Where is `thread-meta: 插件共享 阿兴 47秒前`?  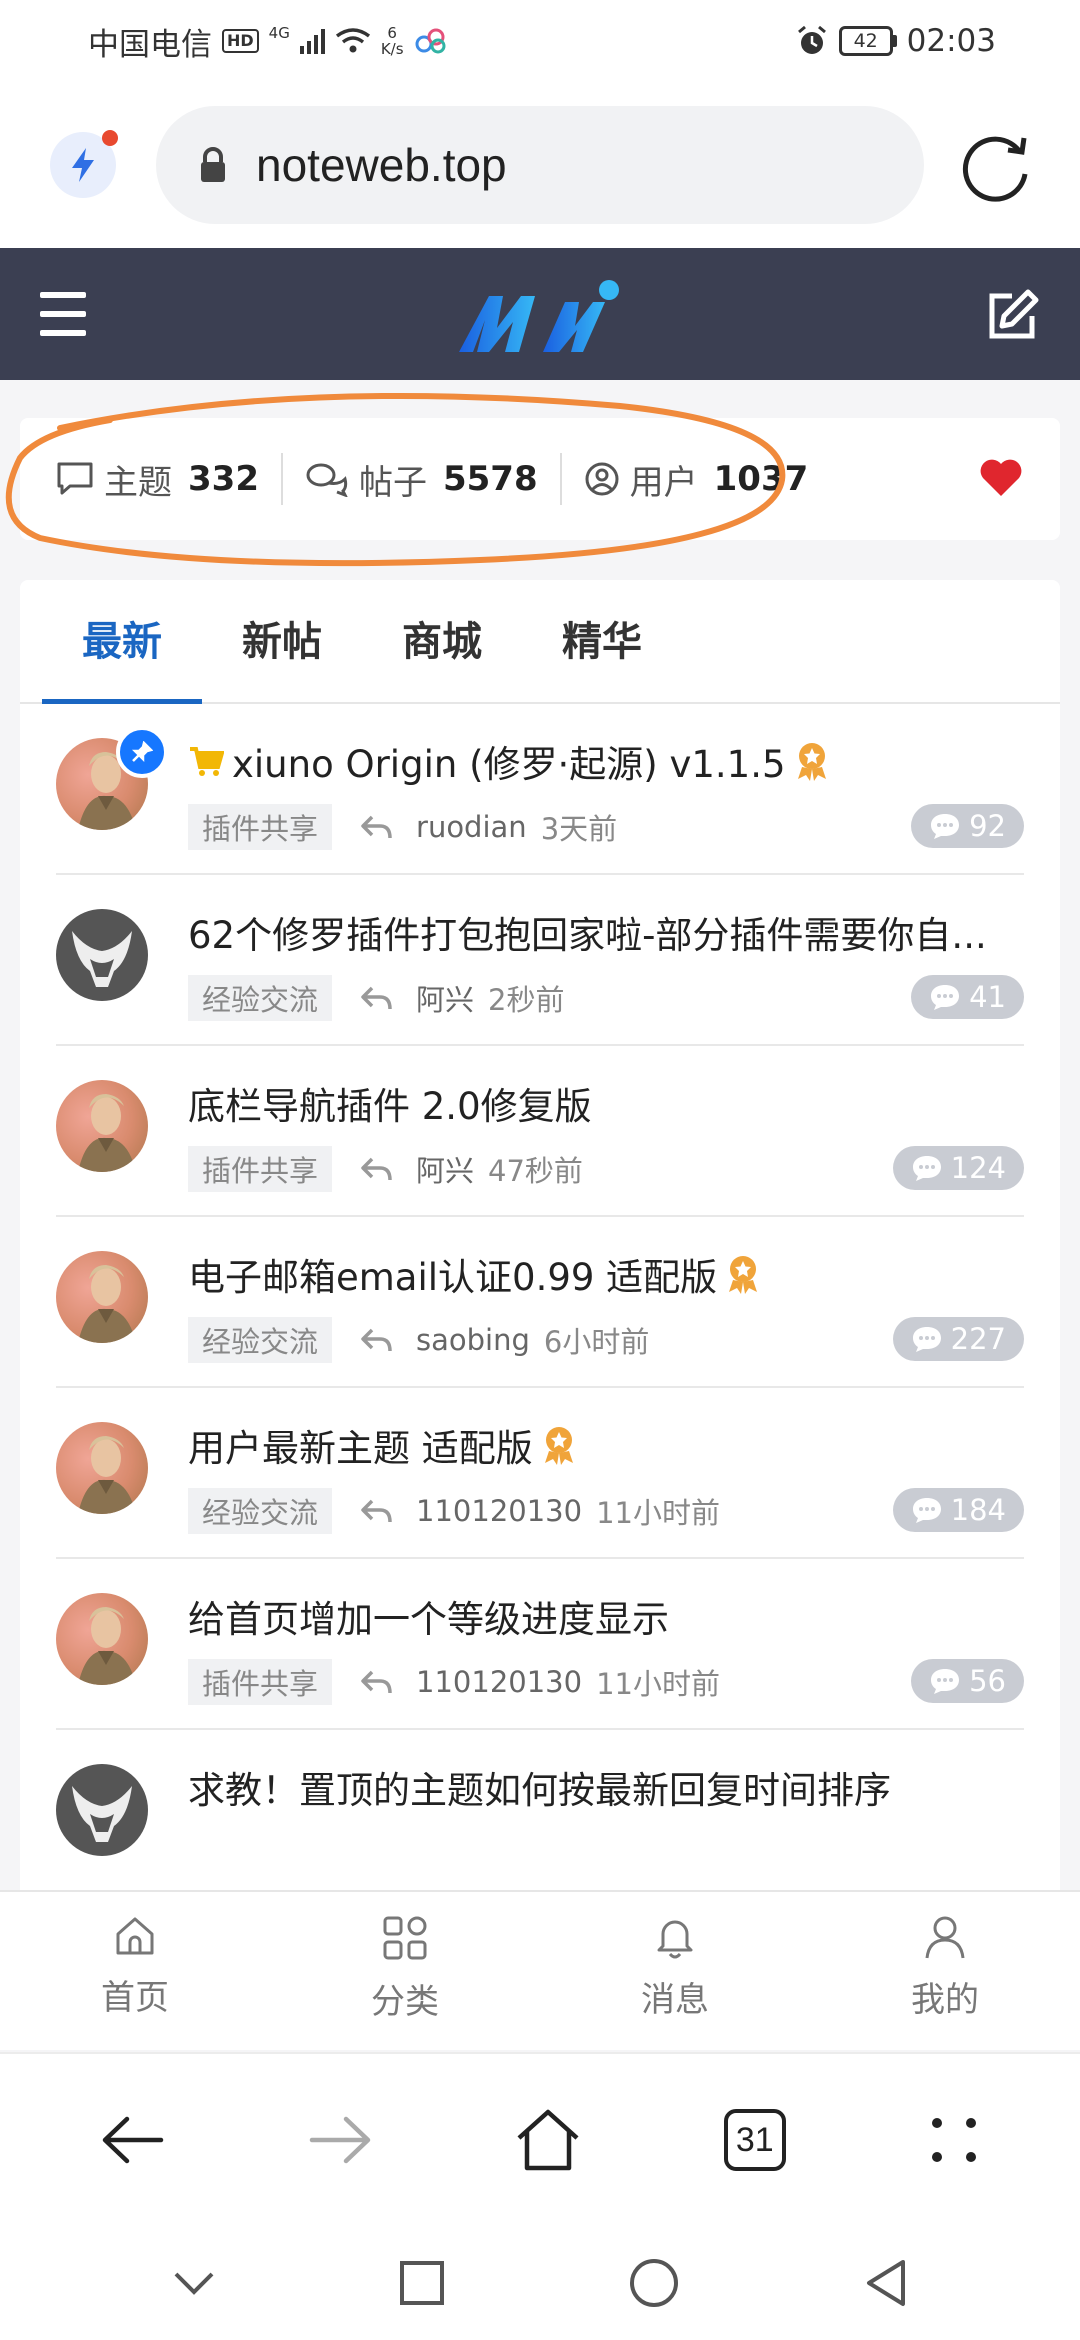
thread-meta: 插件共享 阿兴 47秒前 is located at coordinates (385, 1169).